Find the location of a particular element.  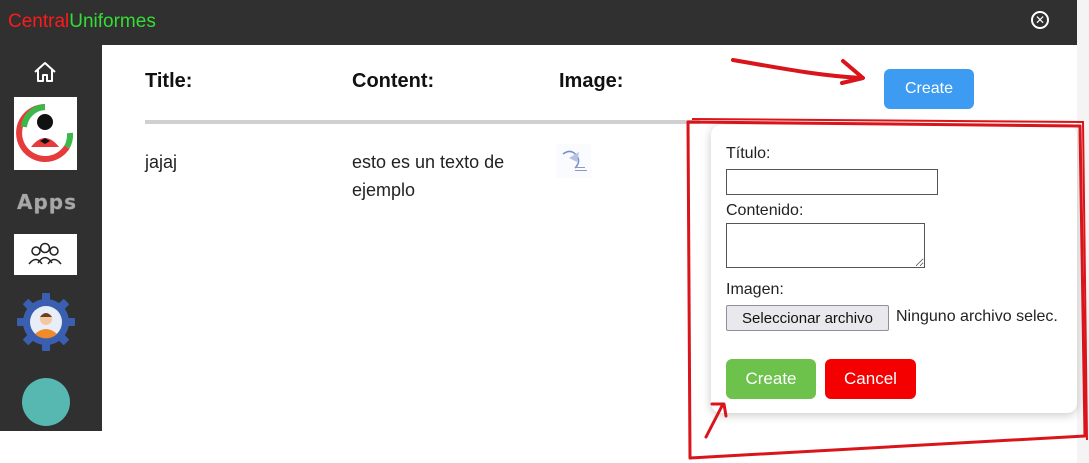

thumbnail-graphic is located at coordinates (574, 160).